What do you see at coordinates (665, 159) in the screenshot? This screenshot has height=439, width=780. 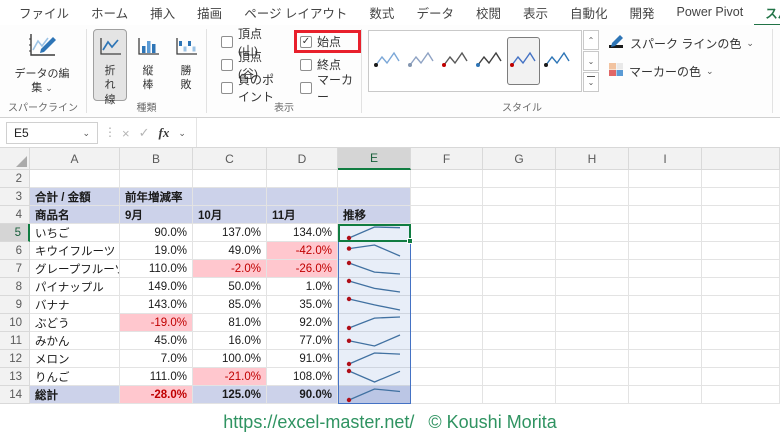 I see `column-header-I: I` at bounding box center [665, 159].